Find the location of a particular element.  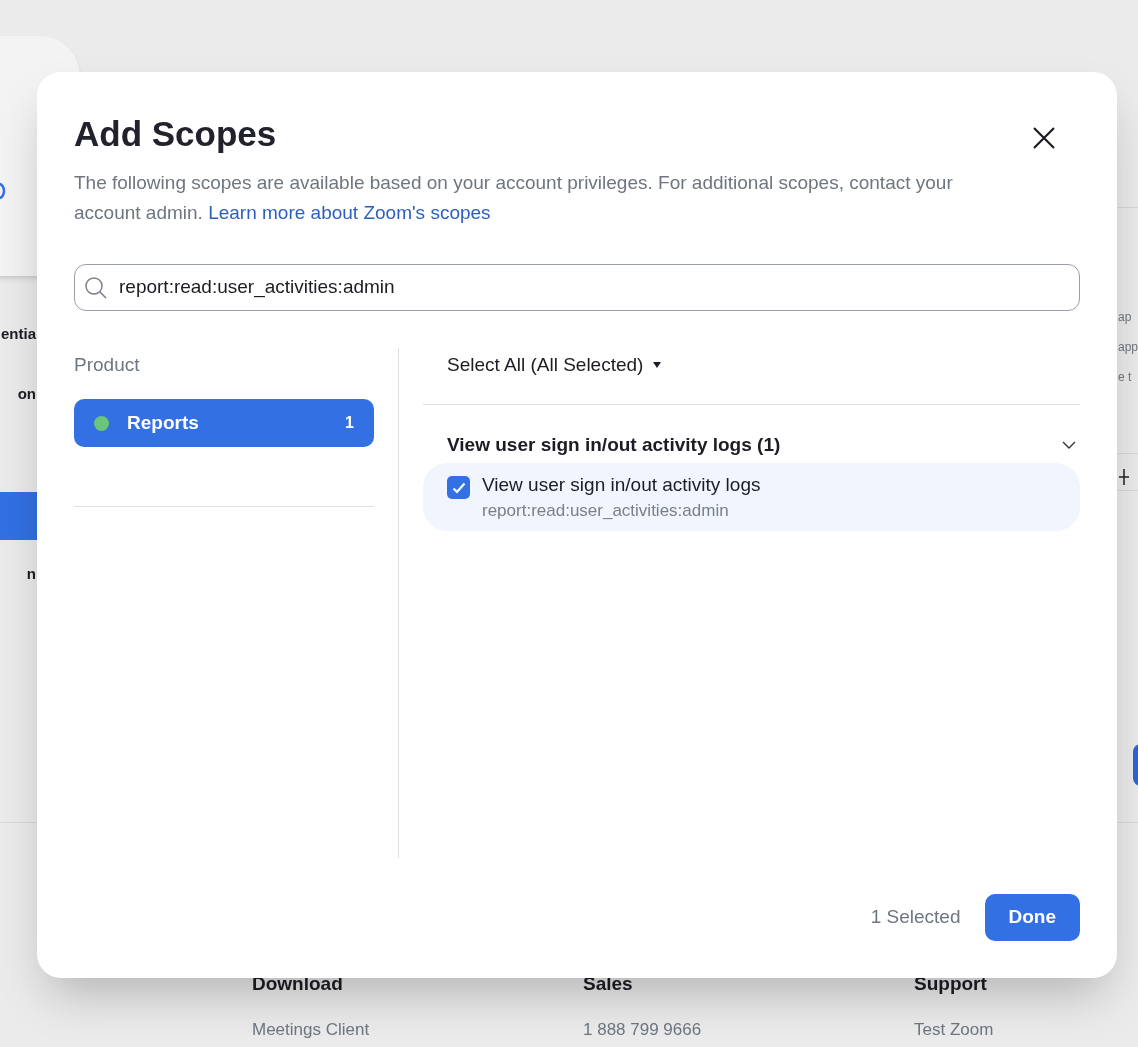

group-header: View user sign in/out activity logs (1) is located at coordinates (751, 445).